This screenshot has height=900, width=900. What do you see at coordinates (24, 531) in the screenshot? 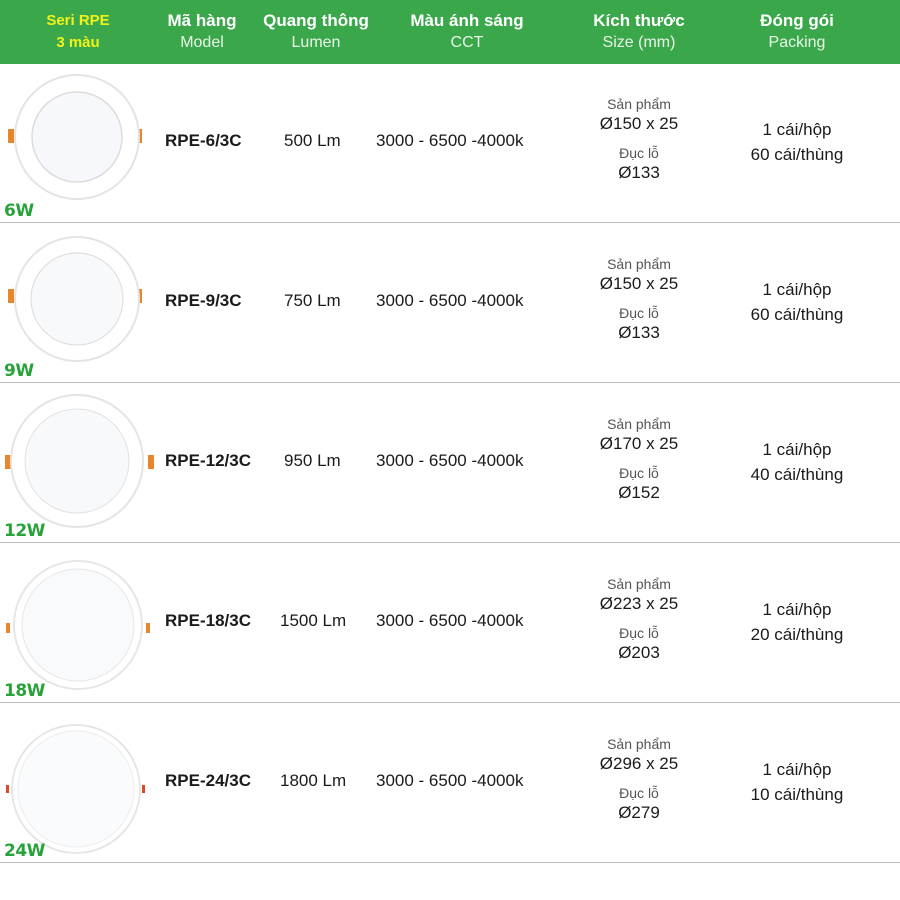
I see `wattage-label: 12W` at bounding box center [24, 531].